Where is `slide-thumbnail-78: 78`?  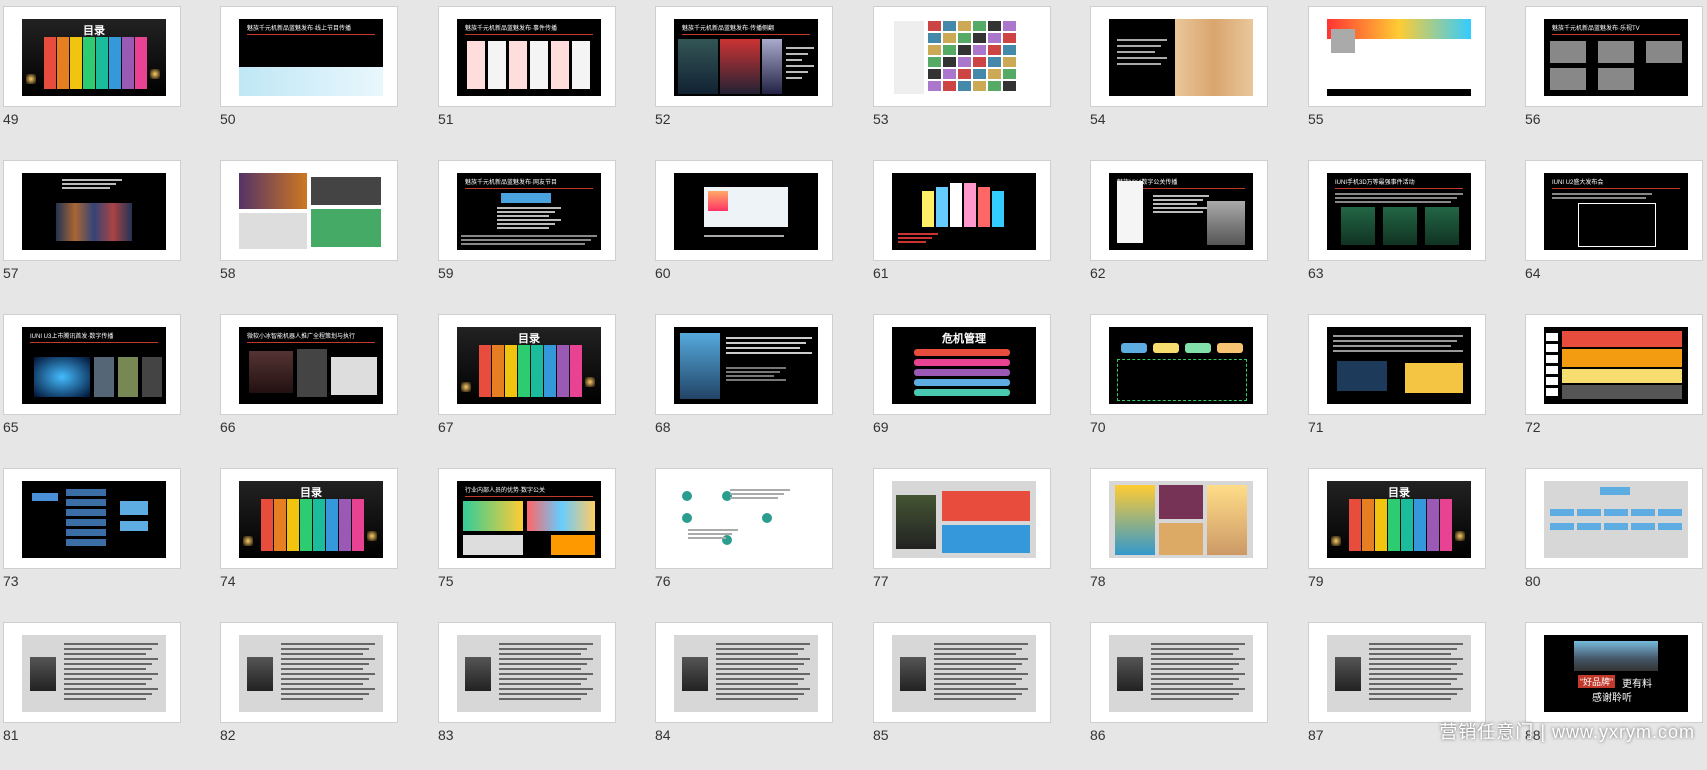 slide-thumbnail-78: 78 is located at coordinates (1178, 539).